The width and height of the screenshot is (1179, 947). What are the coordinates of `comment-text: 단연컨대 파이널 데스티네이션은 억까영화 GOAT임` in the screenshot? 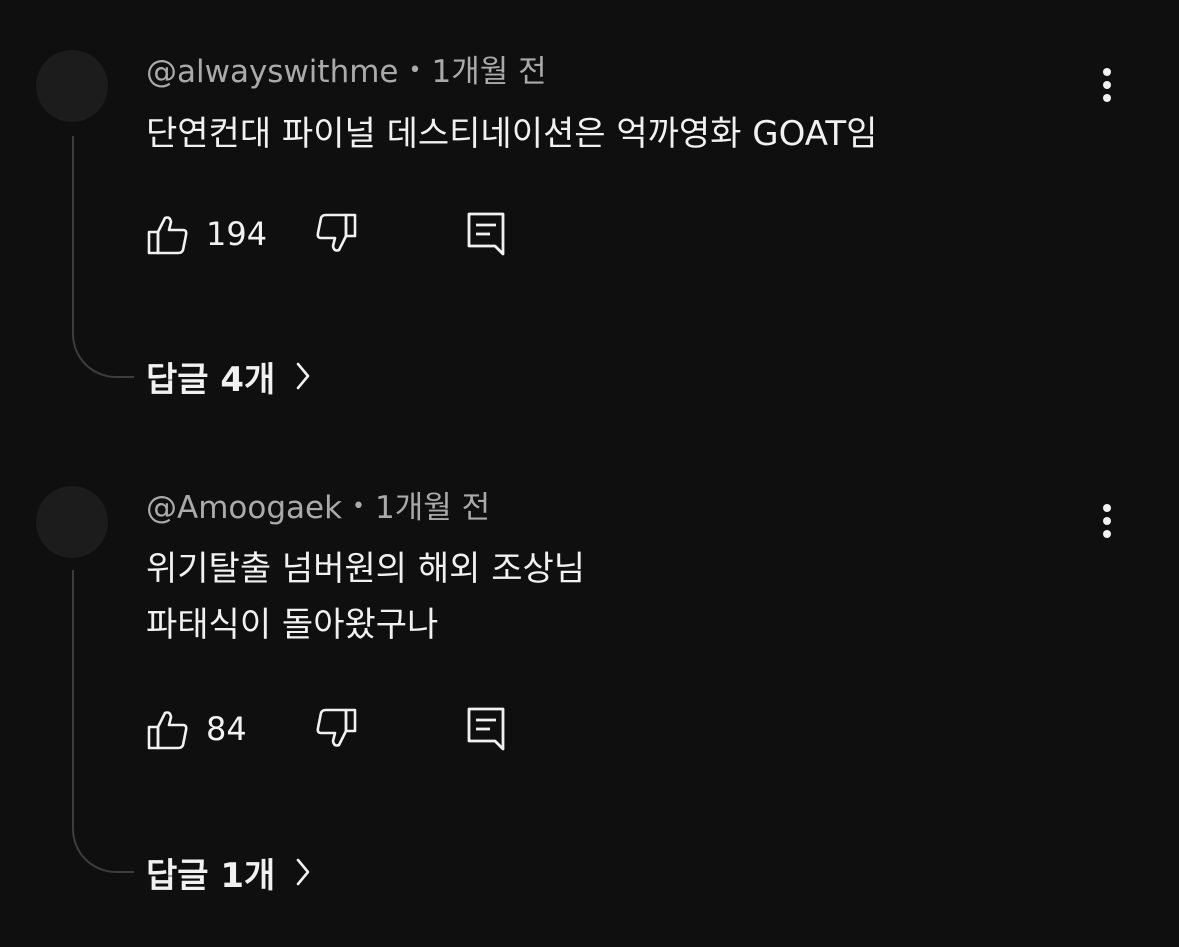 It's located at (511, 134).